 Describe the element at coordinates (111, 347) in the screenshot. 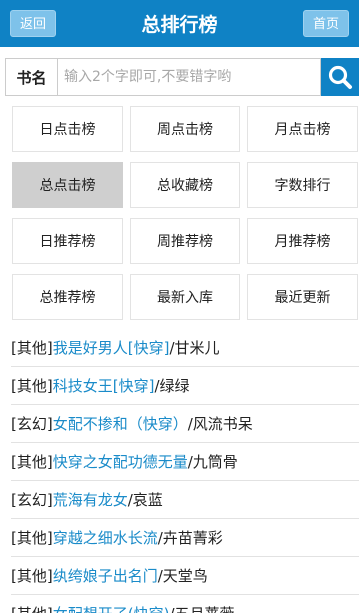

I see `book-title-link: 我是好男人[快穿]` at that location.